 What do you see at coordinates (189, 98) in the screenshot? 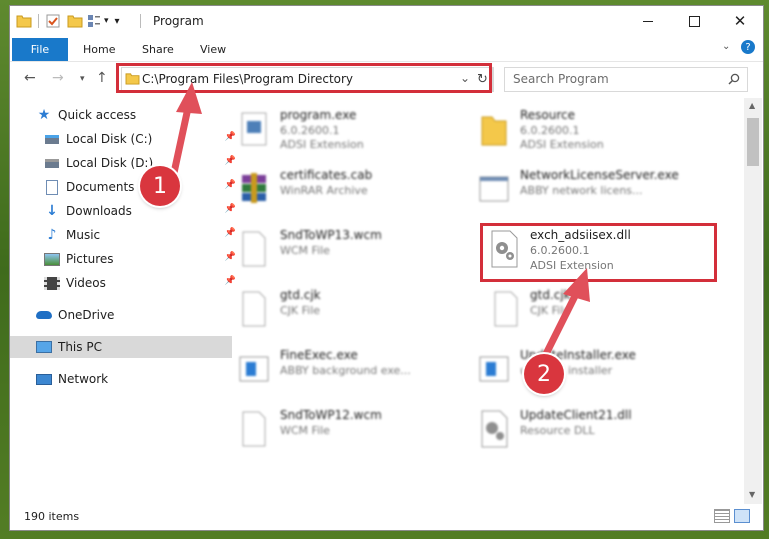
I see `arrow-1-head` at bounding box center [189, 98].